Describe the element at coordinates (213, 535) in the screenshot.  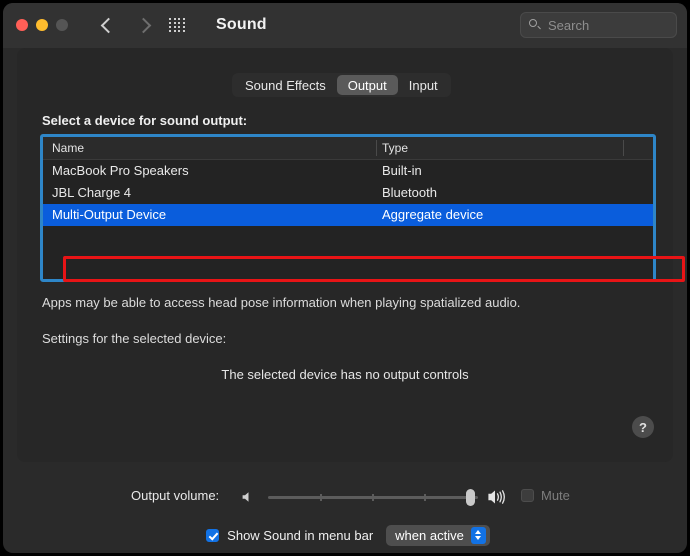
I see `show-sound-in-menu-bar-checkbox` at that location.